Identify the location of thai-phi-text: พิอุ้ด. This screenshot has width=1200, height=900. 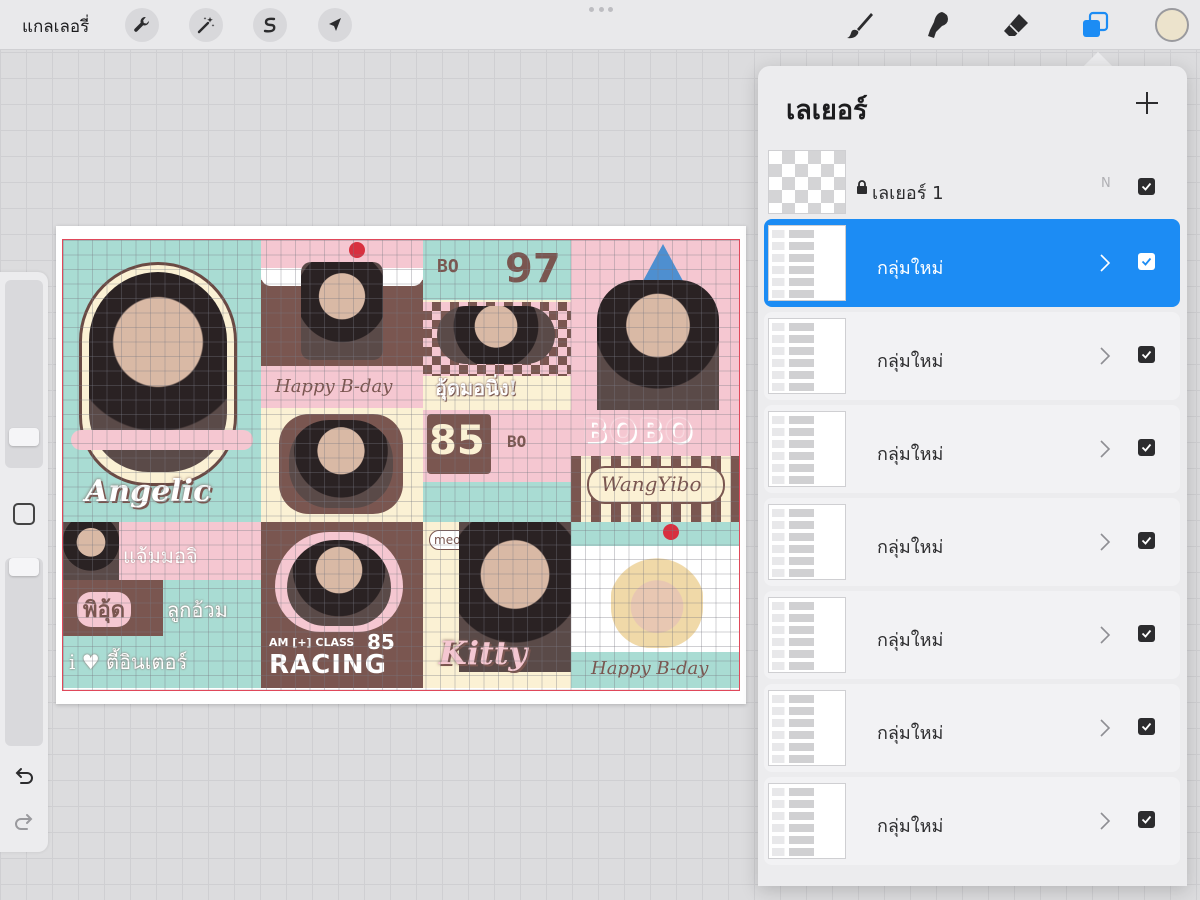
(104, 609).